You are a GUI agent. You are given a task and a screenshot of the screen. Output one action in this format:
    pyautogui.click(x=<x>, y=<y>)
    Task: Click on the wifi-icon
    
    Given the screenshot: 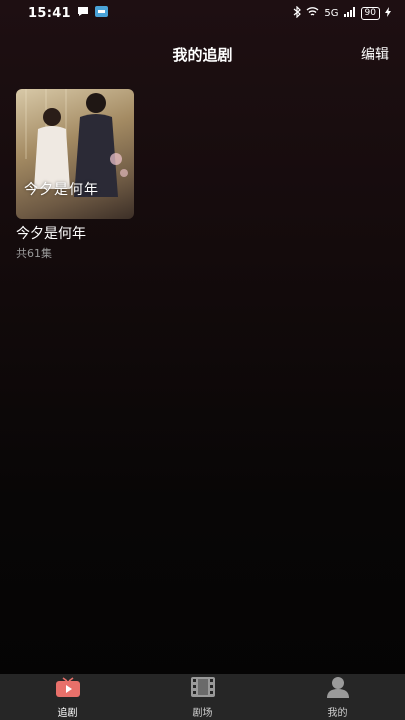 What is the action you would take?
    pyautogui.click(x=312, y=13)
    